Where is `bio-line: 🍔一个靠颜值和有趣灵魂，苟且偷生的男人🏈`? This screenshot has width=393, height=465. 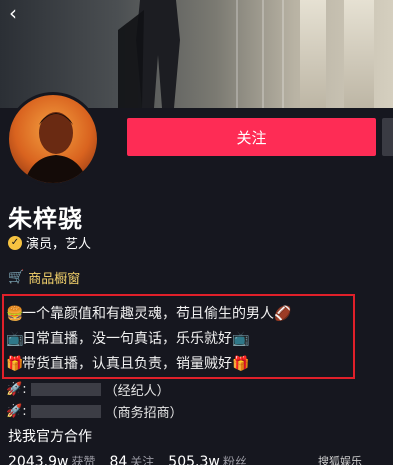 bio-line: 🍔一个靠颜值和有趣灵魂，苟且偷生的男人🏈 is located at coordinates (149, 313).